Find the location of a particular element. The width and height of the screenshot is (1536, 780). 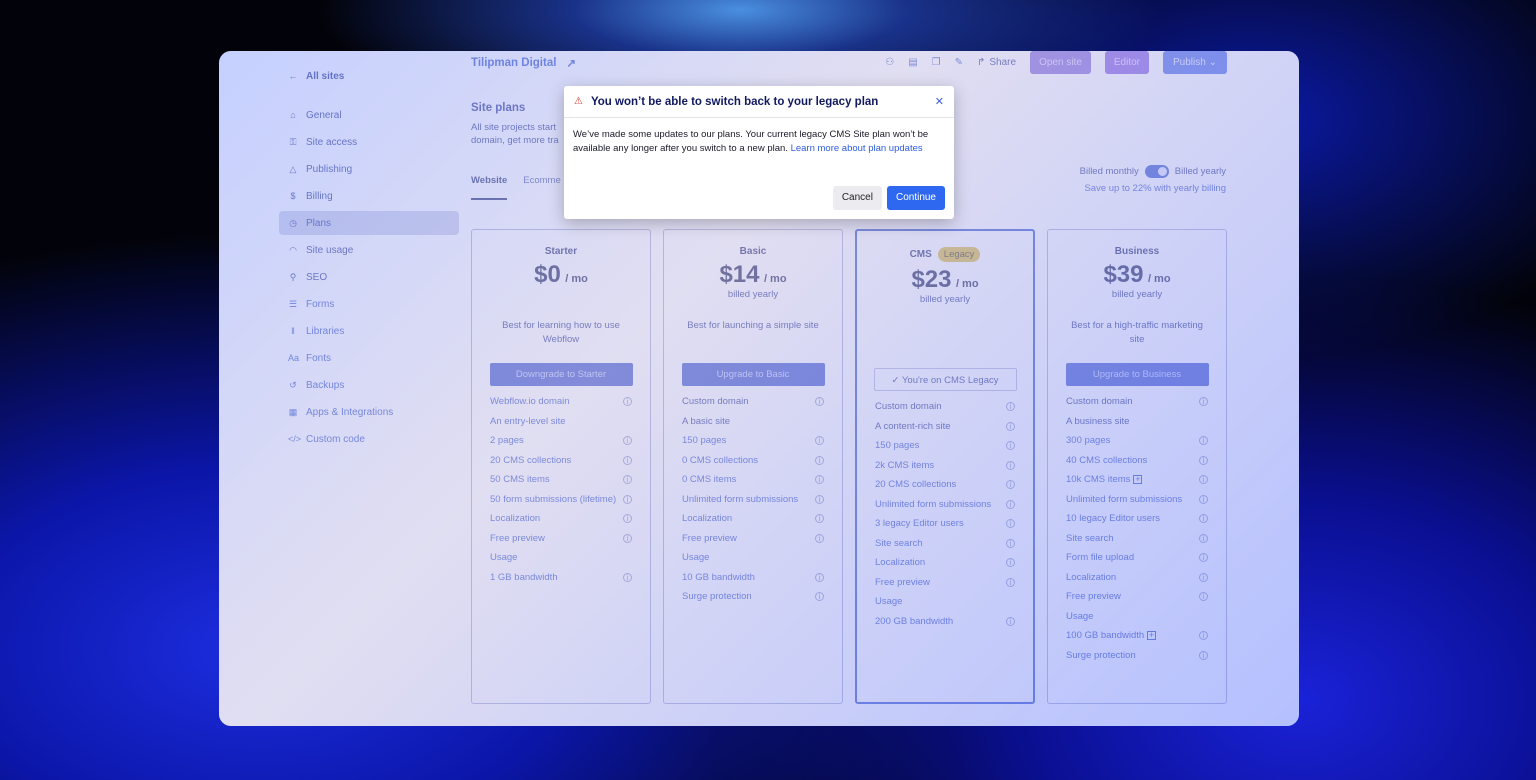

users-icon: ⚇ is located at coordinates (889, 62).